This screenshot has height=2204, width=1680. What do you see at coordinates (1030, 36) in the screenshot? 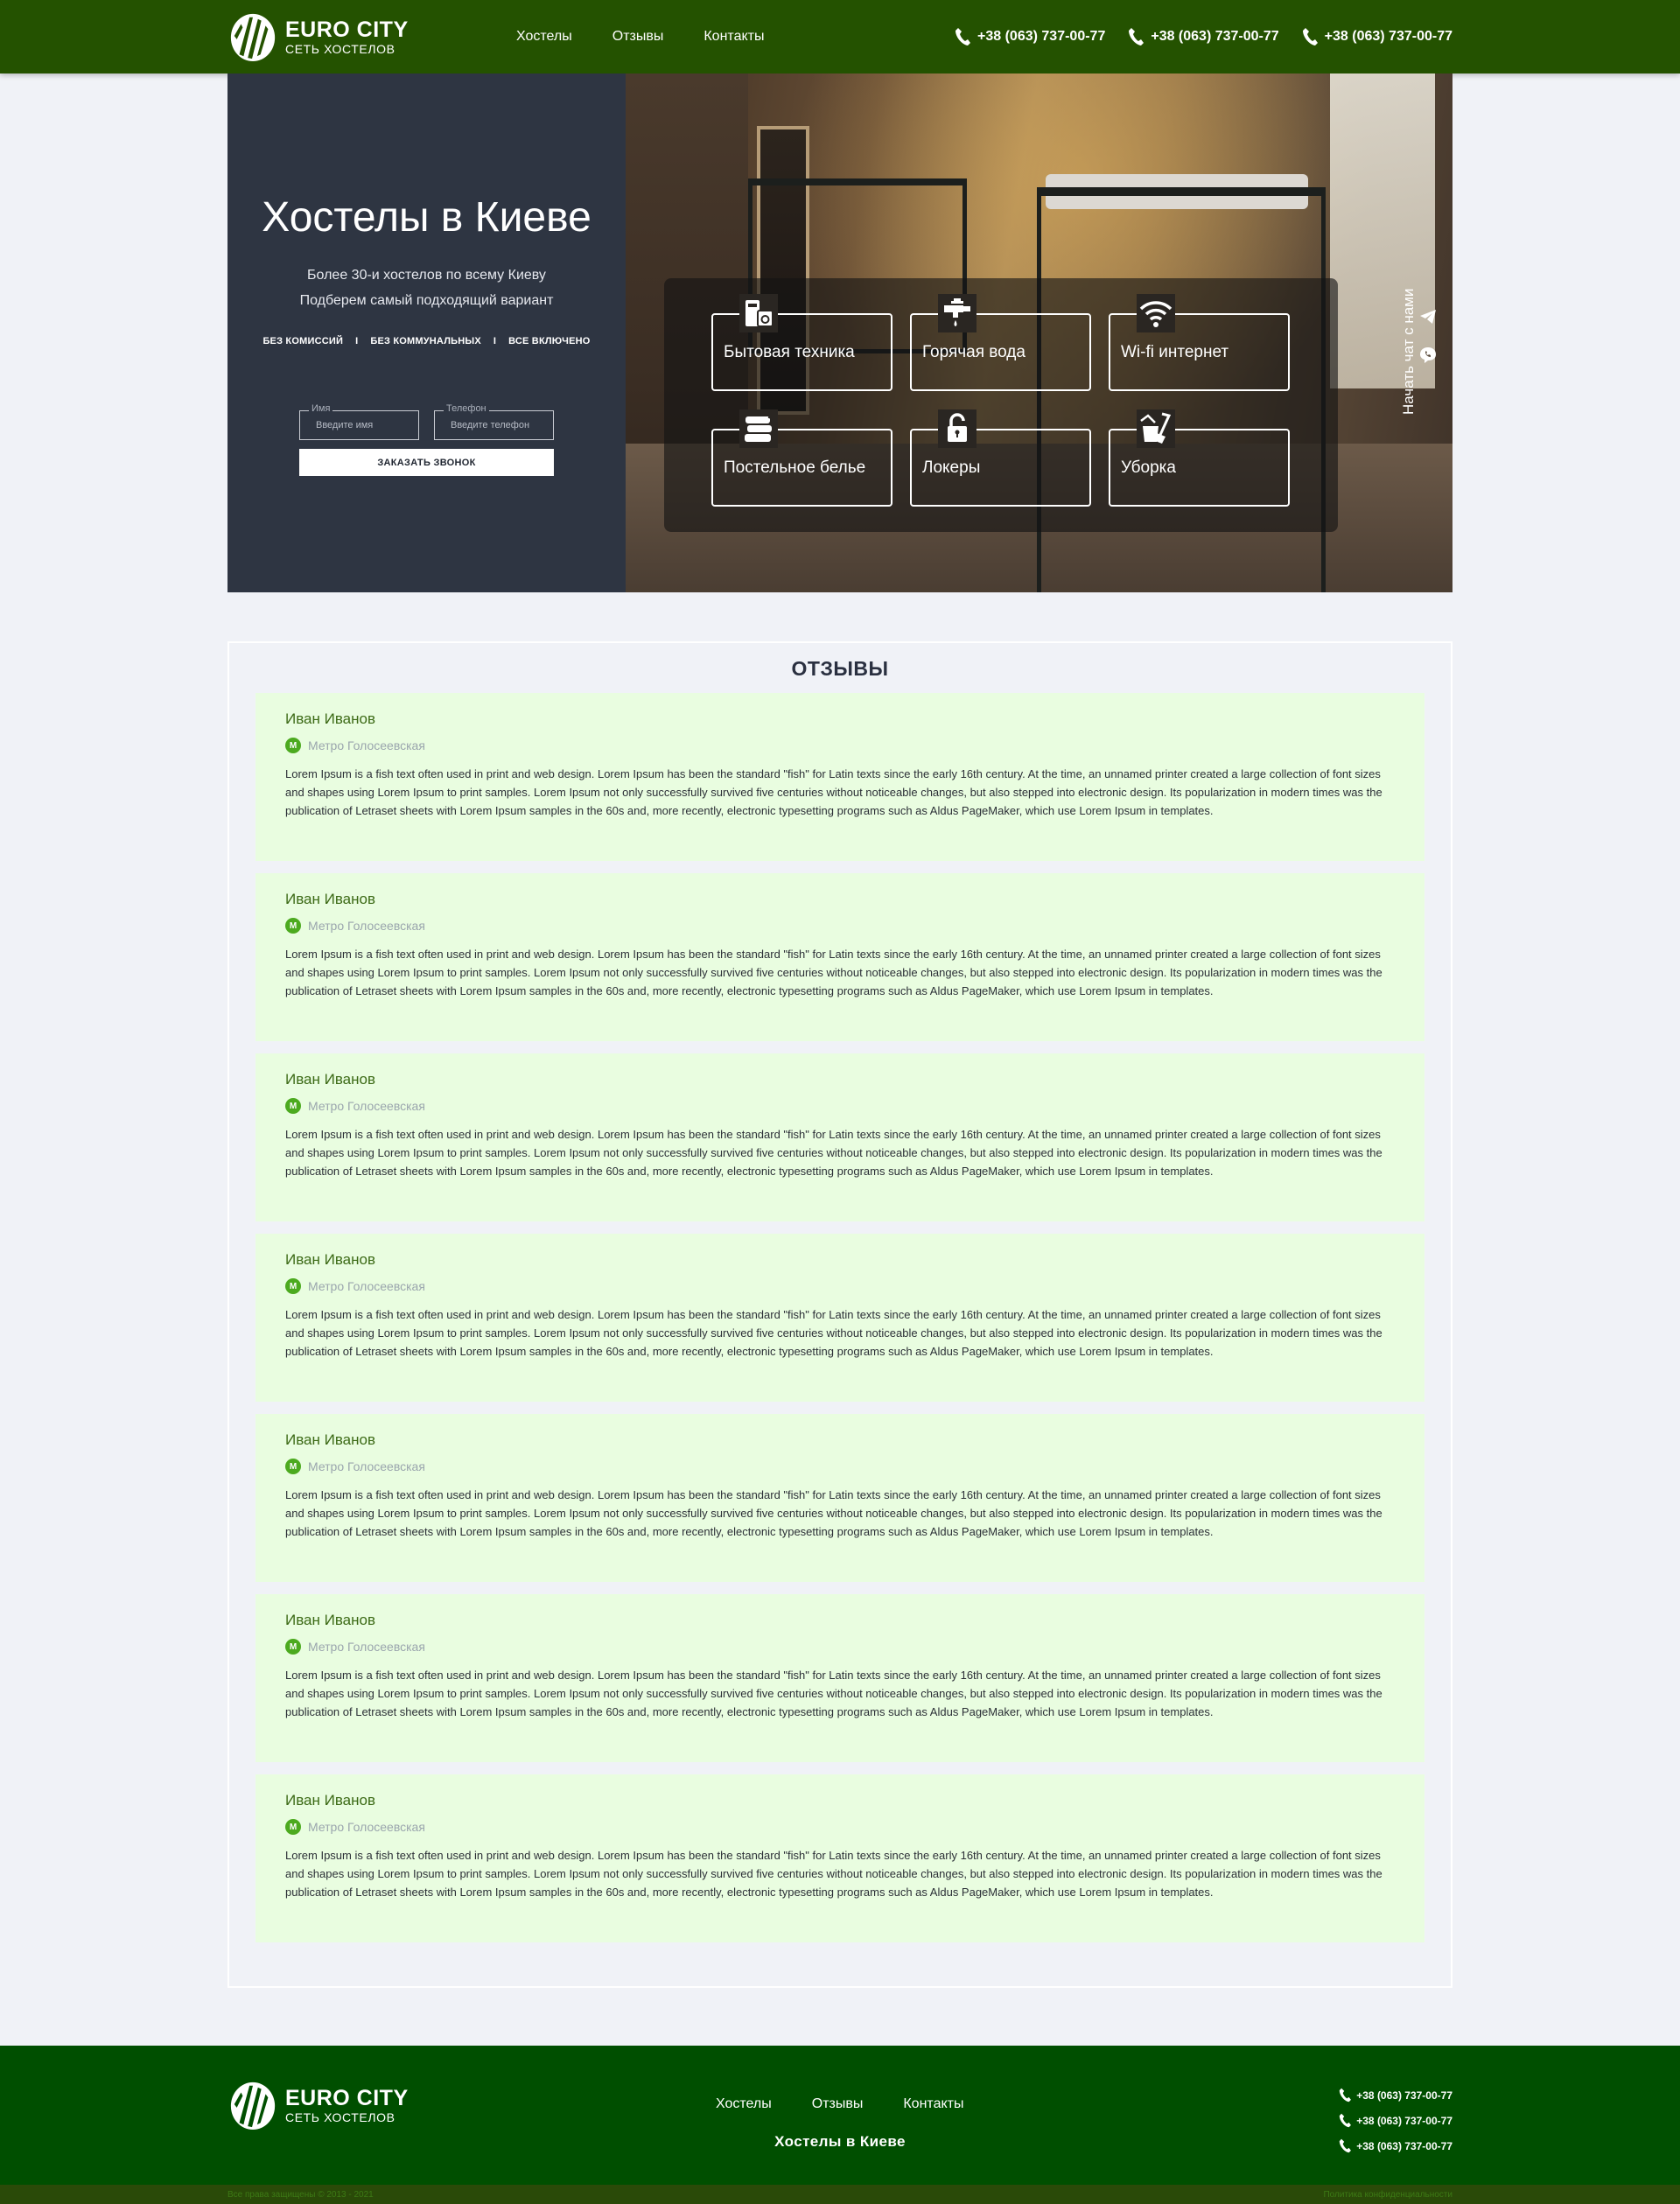
I see `header-phone-1: +38 (063) 737-00-77` at bounding box center [1030, 36].